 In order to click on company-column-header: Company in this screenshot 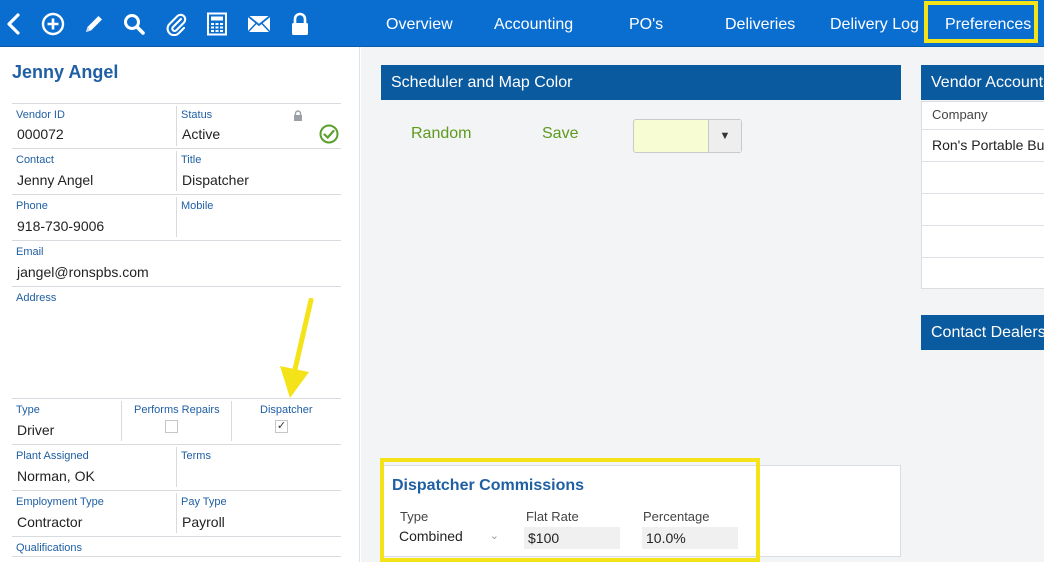, I will do `click(960, 114)`.